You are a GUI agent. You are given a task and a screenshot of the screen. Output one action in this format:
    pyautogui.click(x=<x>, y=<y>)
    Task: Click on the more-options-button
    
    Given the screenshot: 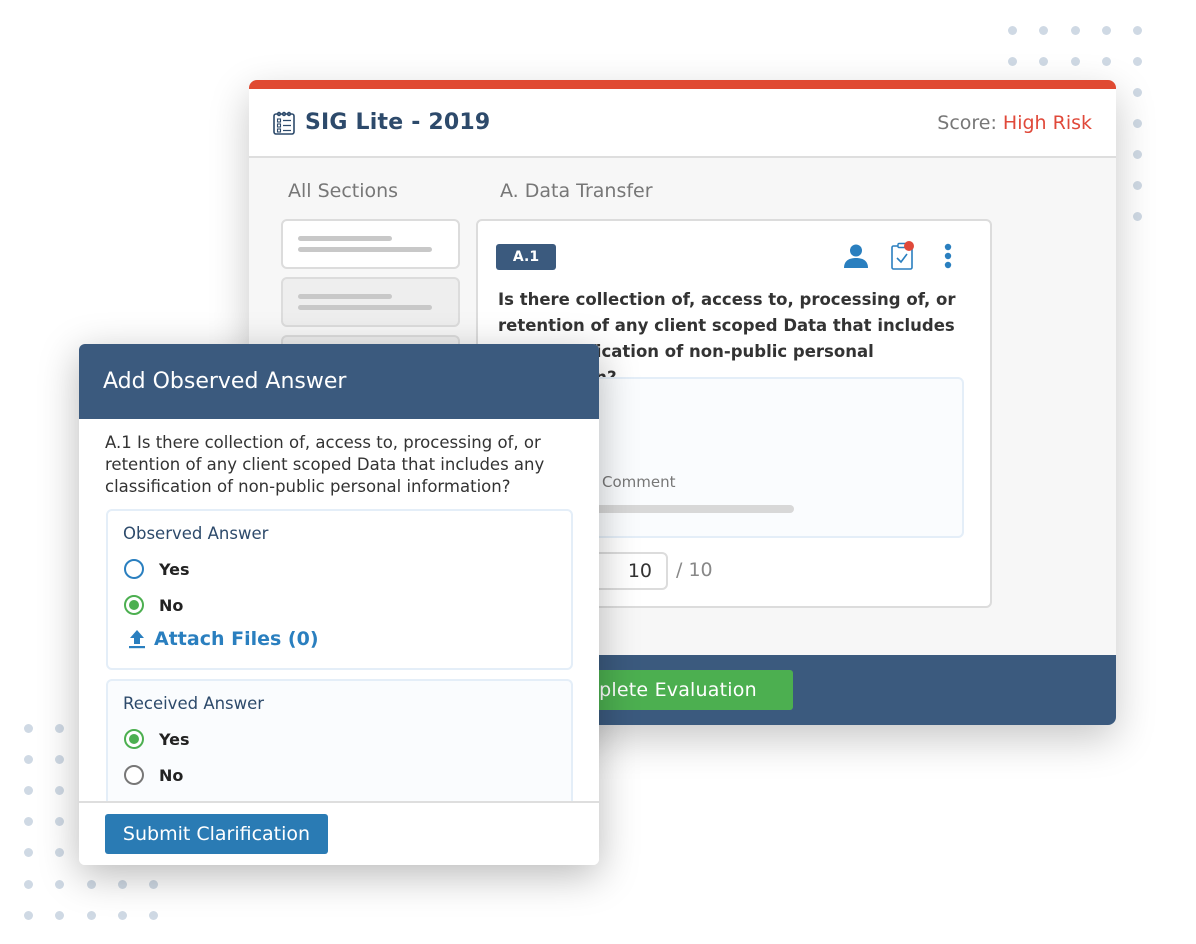 What is the action you would take?
    pyautogui.click(x=948, y=256)
    